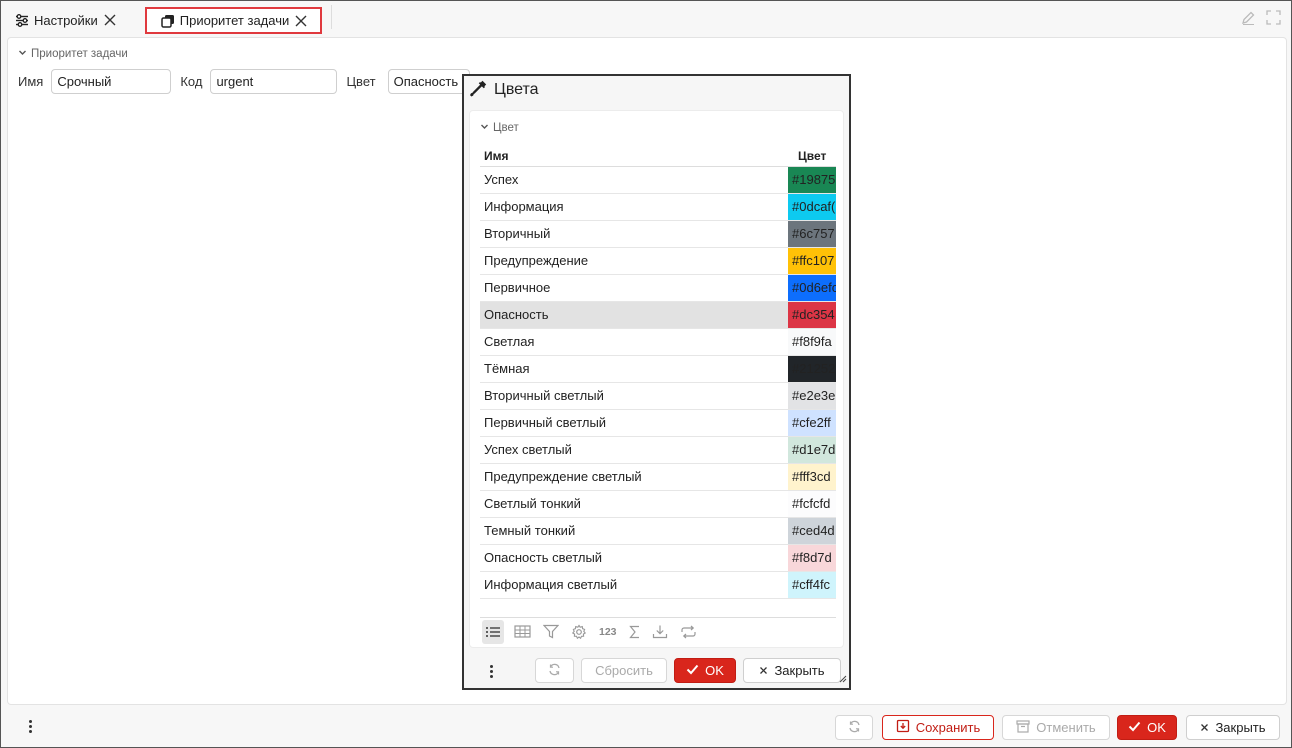 This screenshot has height=748, width=1292. What do you see at coordinates (501, 179) in the screenshot?
I see `color-name-cell: Успех` at bounding box center [501, 179].